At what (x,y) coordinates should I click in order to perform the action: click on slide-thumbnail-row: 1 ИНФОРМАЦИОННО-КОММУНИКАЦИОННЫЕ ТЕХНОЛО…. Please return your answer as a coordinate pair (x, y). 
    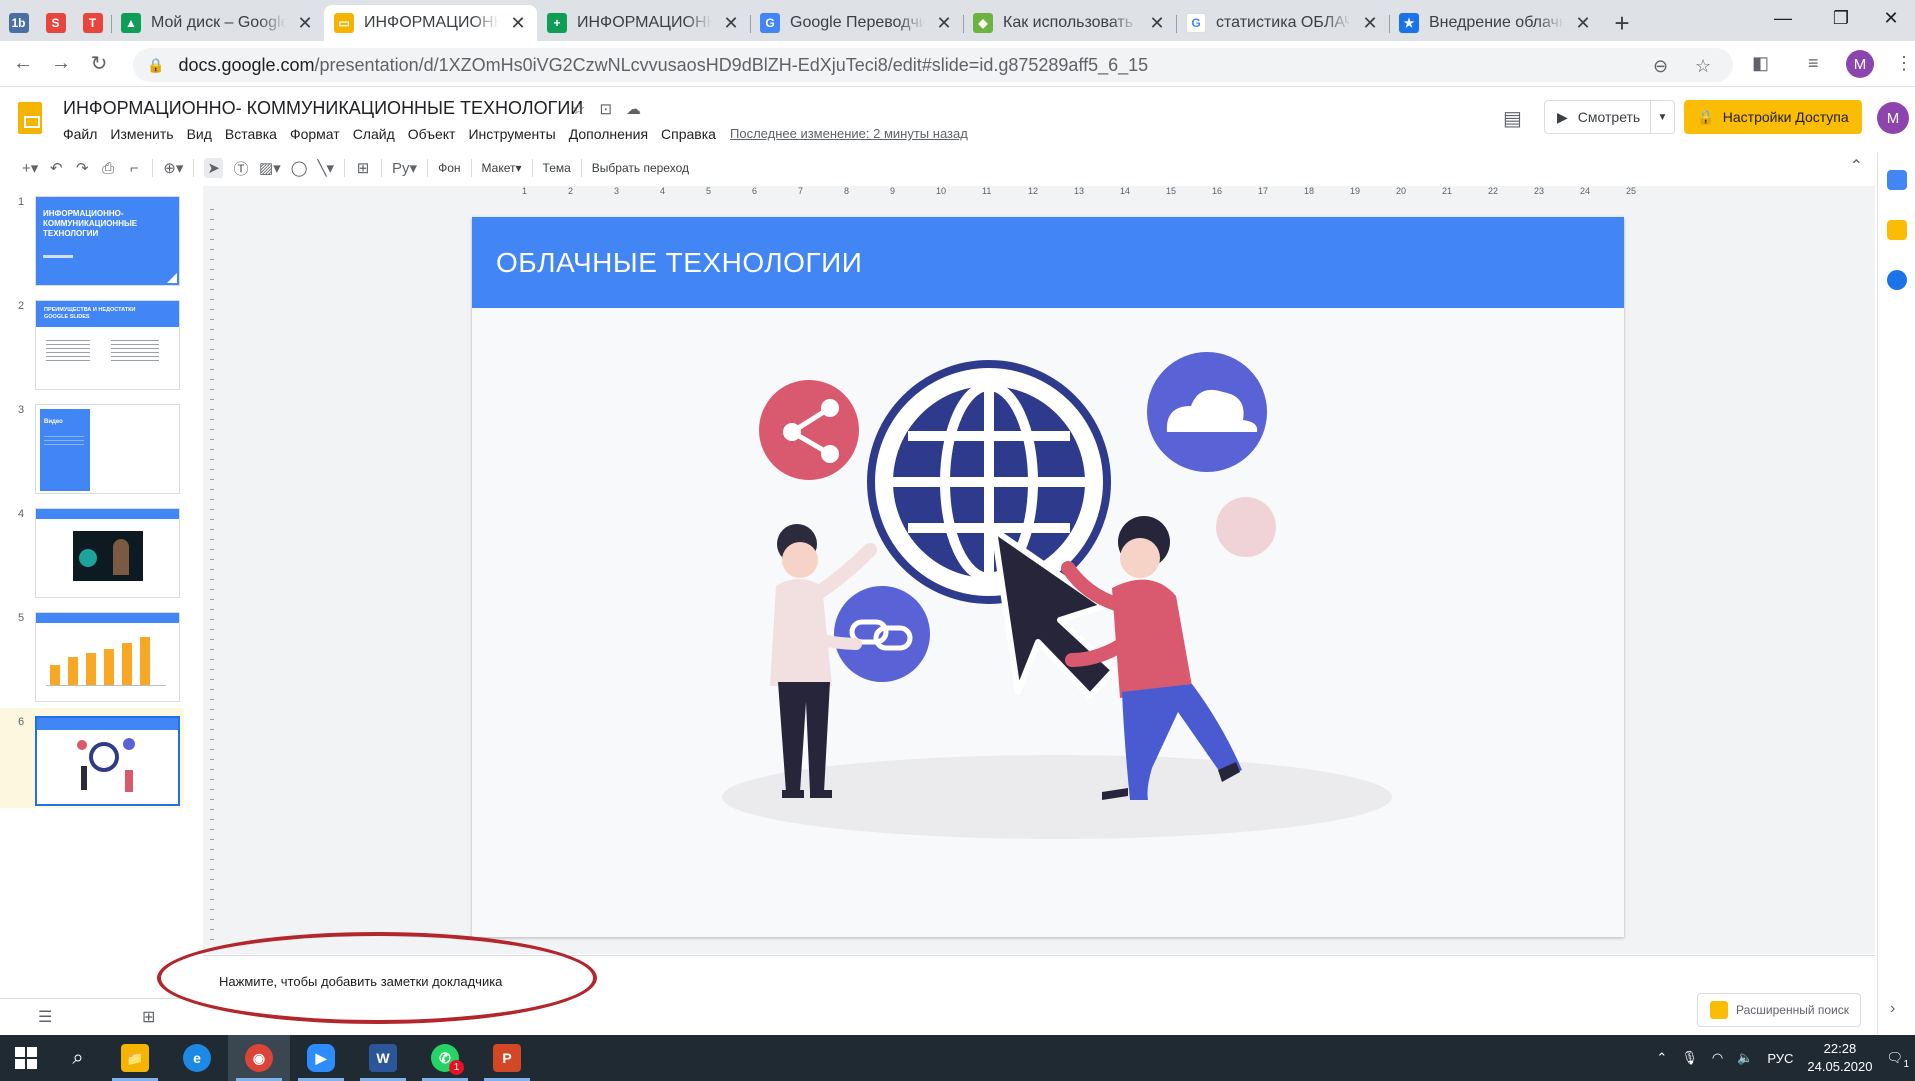
    Looking at the image, I should click on (92, 238).